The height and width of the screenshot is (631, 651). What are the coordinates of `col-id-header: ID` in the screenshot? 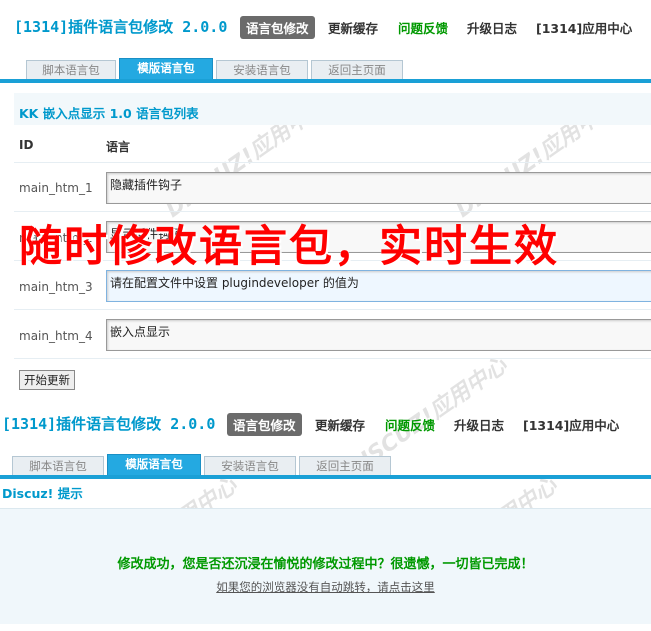 It's located at (26, 145).